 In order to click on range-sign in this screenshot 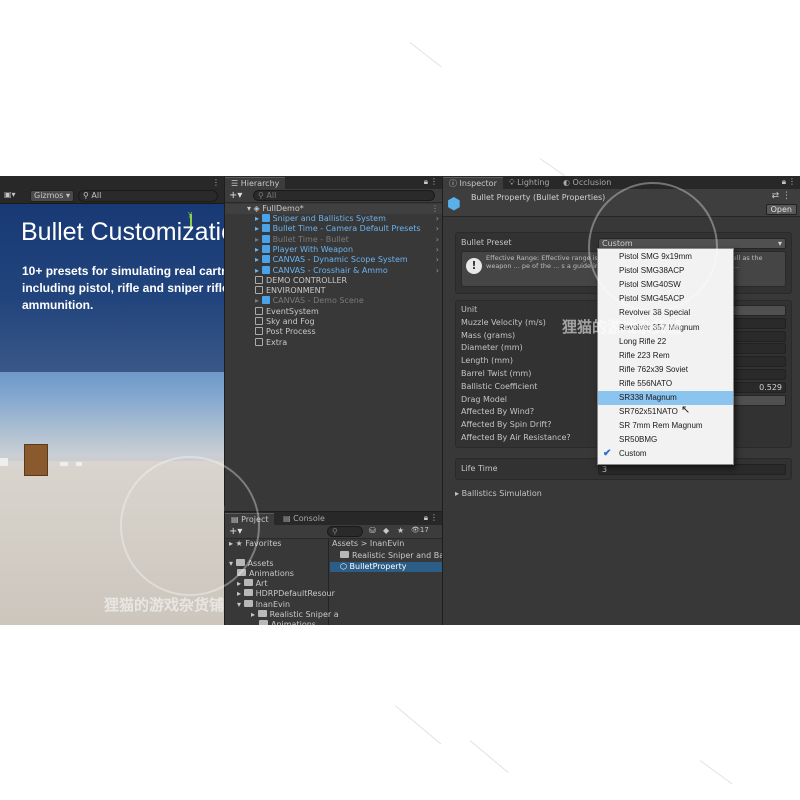, I will do `click(4, 462)`.